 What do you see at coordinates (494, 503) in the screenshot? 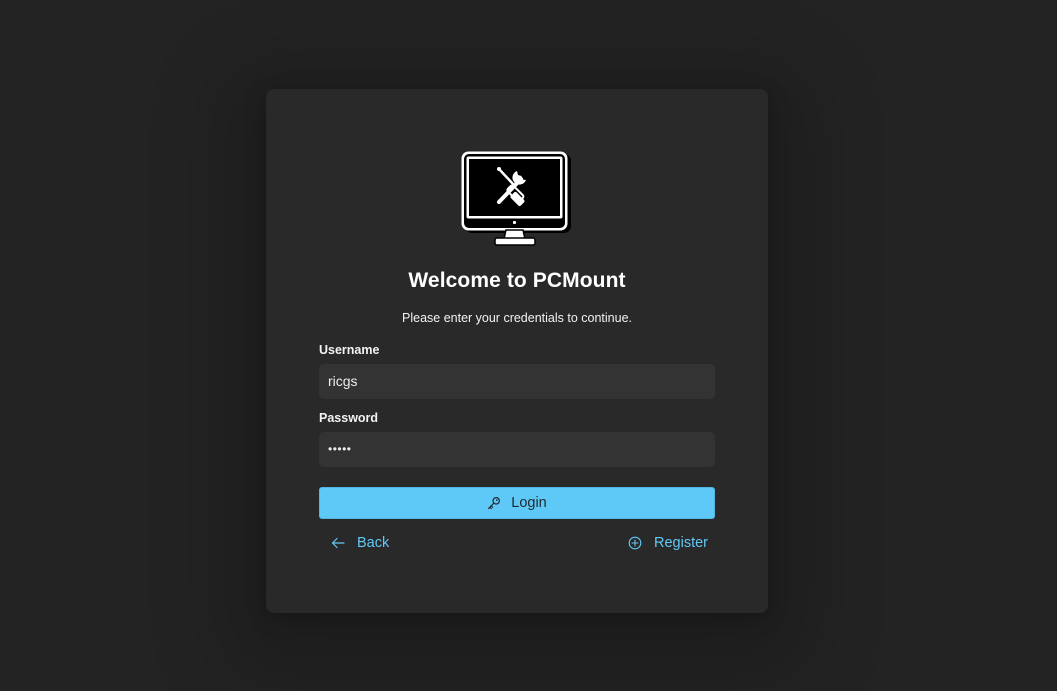
I see `key-icon` at bounding box center [494, 503].